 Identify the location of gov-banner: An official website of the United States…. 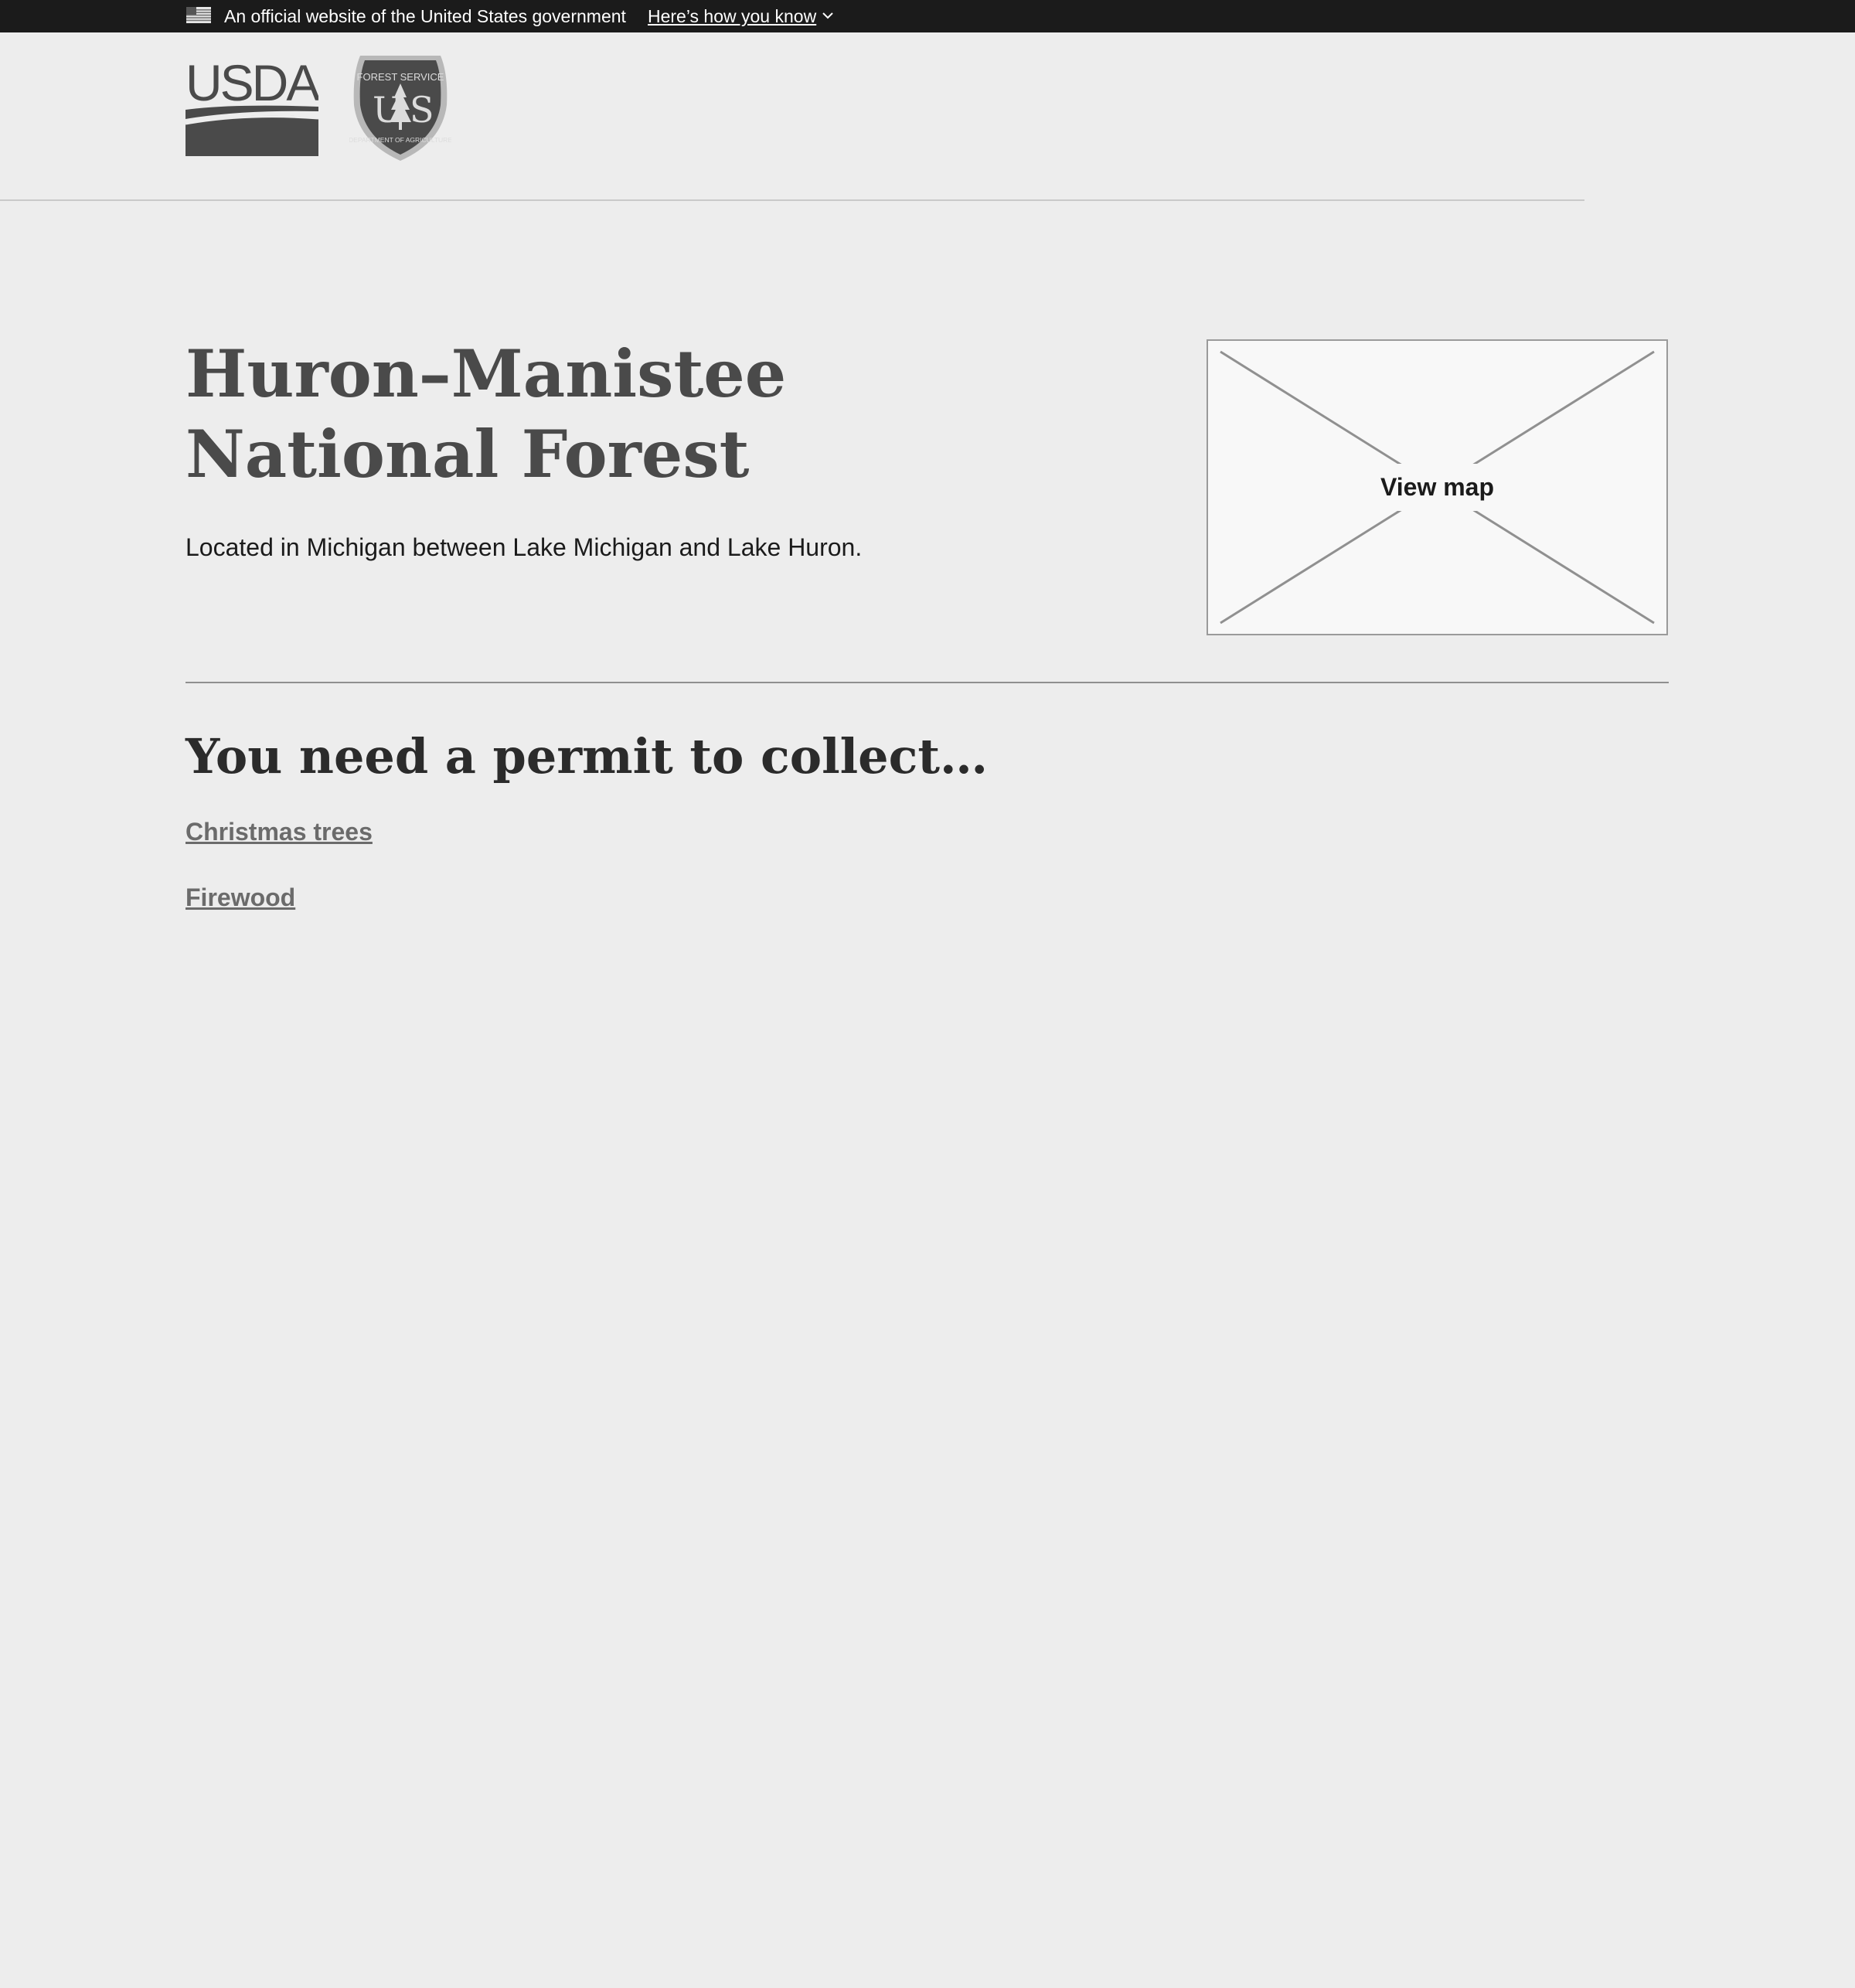
(927, 16).